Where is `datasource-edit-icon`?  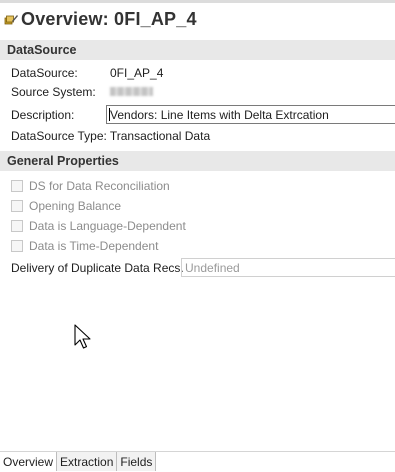
datasource-edit-icon is located at coordinates (11, 19).